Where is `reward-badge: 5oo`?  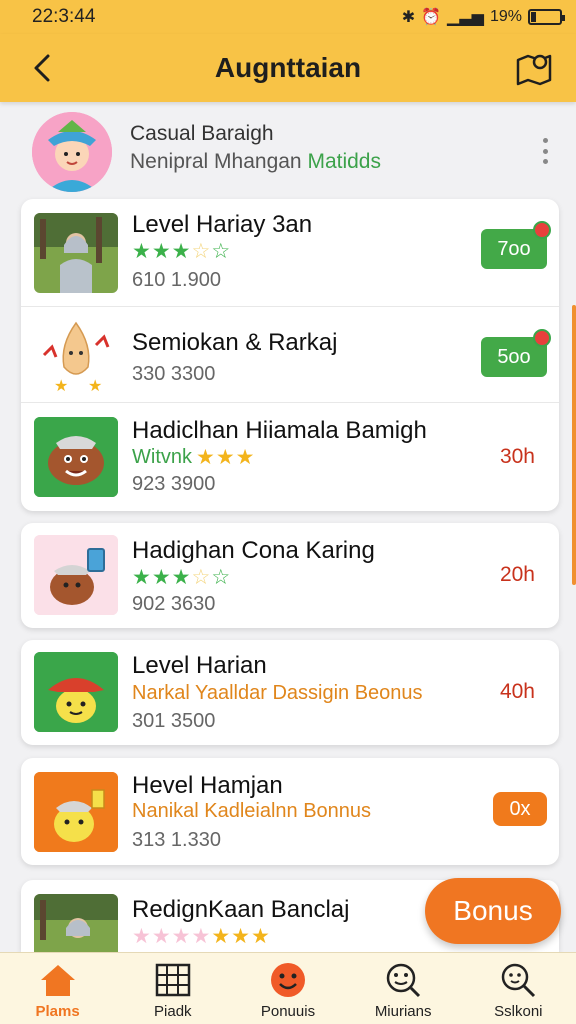
reward-badge: 5oo is located at coordinates (516, 353).